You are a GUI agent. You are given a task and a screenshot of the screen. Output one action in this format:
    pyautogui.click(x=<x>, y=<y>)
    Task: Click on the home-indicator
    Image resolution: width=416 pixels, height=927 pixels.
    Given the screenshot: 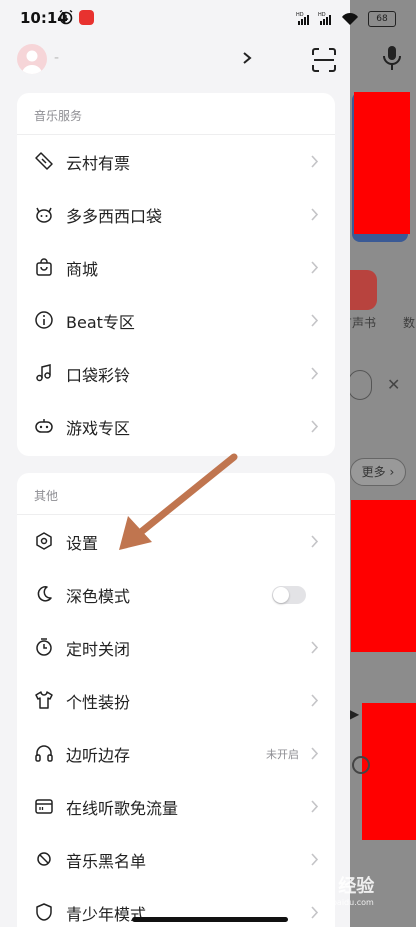 What is the action you would take?
    pyautogui.click(x=210, y=919)
    